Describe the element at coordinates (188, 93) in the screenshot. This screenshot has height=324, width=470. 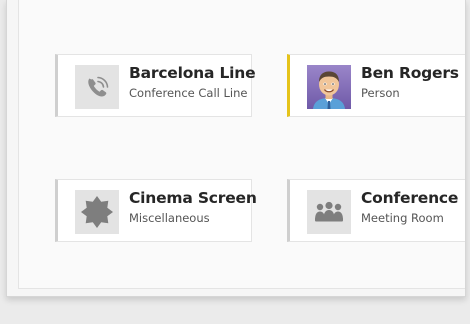
I see `card-subtitle: Conference Call Line` at that location.